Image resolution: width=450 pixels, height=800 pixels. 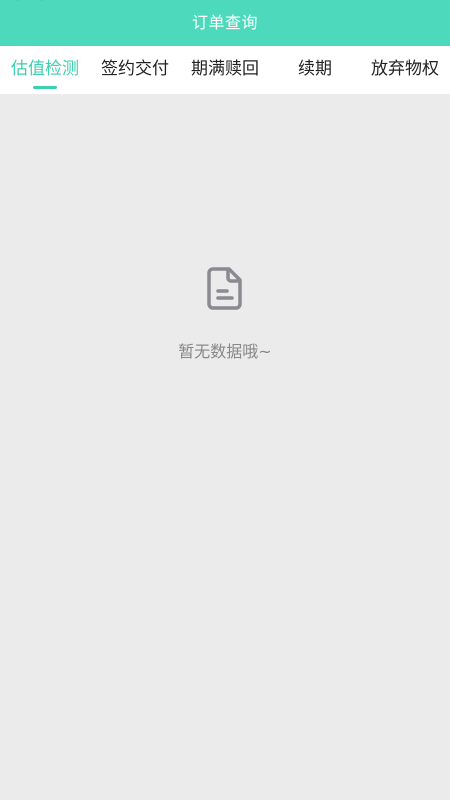 I want to click on tab-contract-delivery: 签约交付, so click(x=135, y=70).